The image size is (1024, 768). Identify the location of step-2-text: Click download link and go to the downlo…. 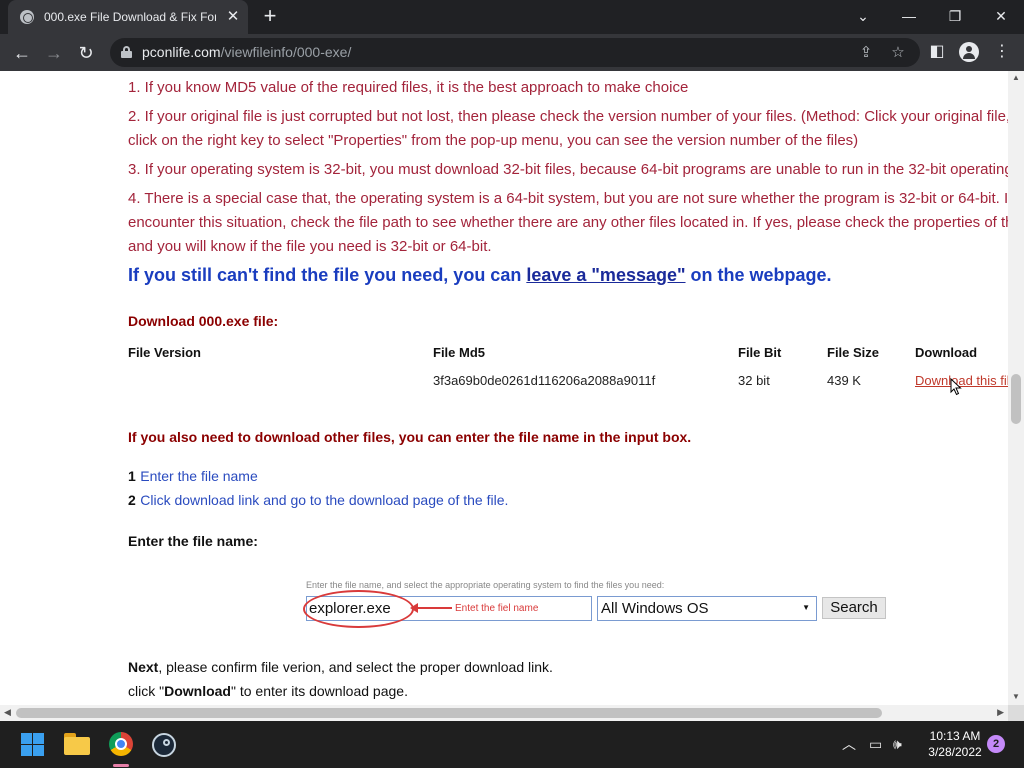
(324, 500).